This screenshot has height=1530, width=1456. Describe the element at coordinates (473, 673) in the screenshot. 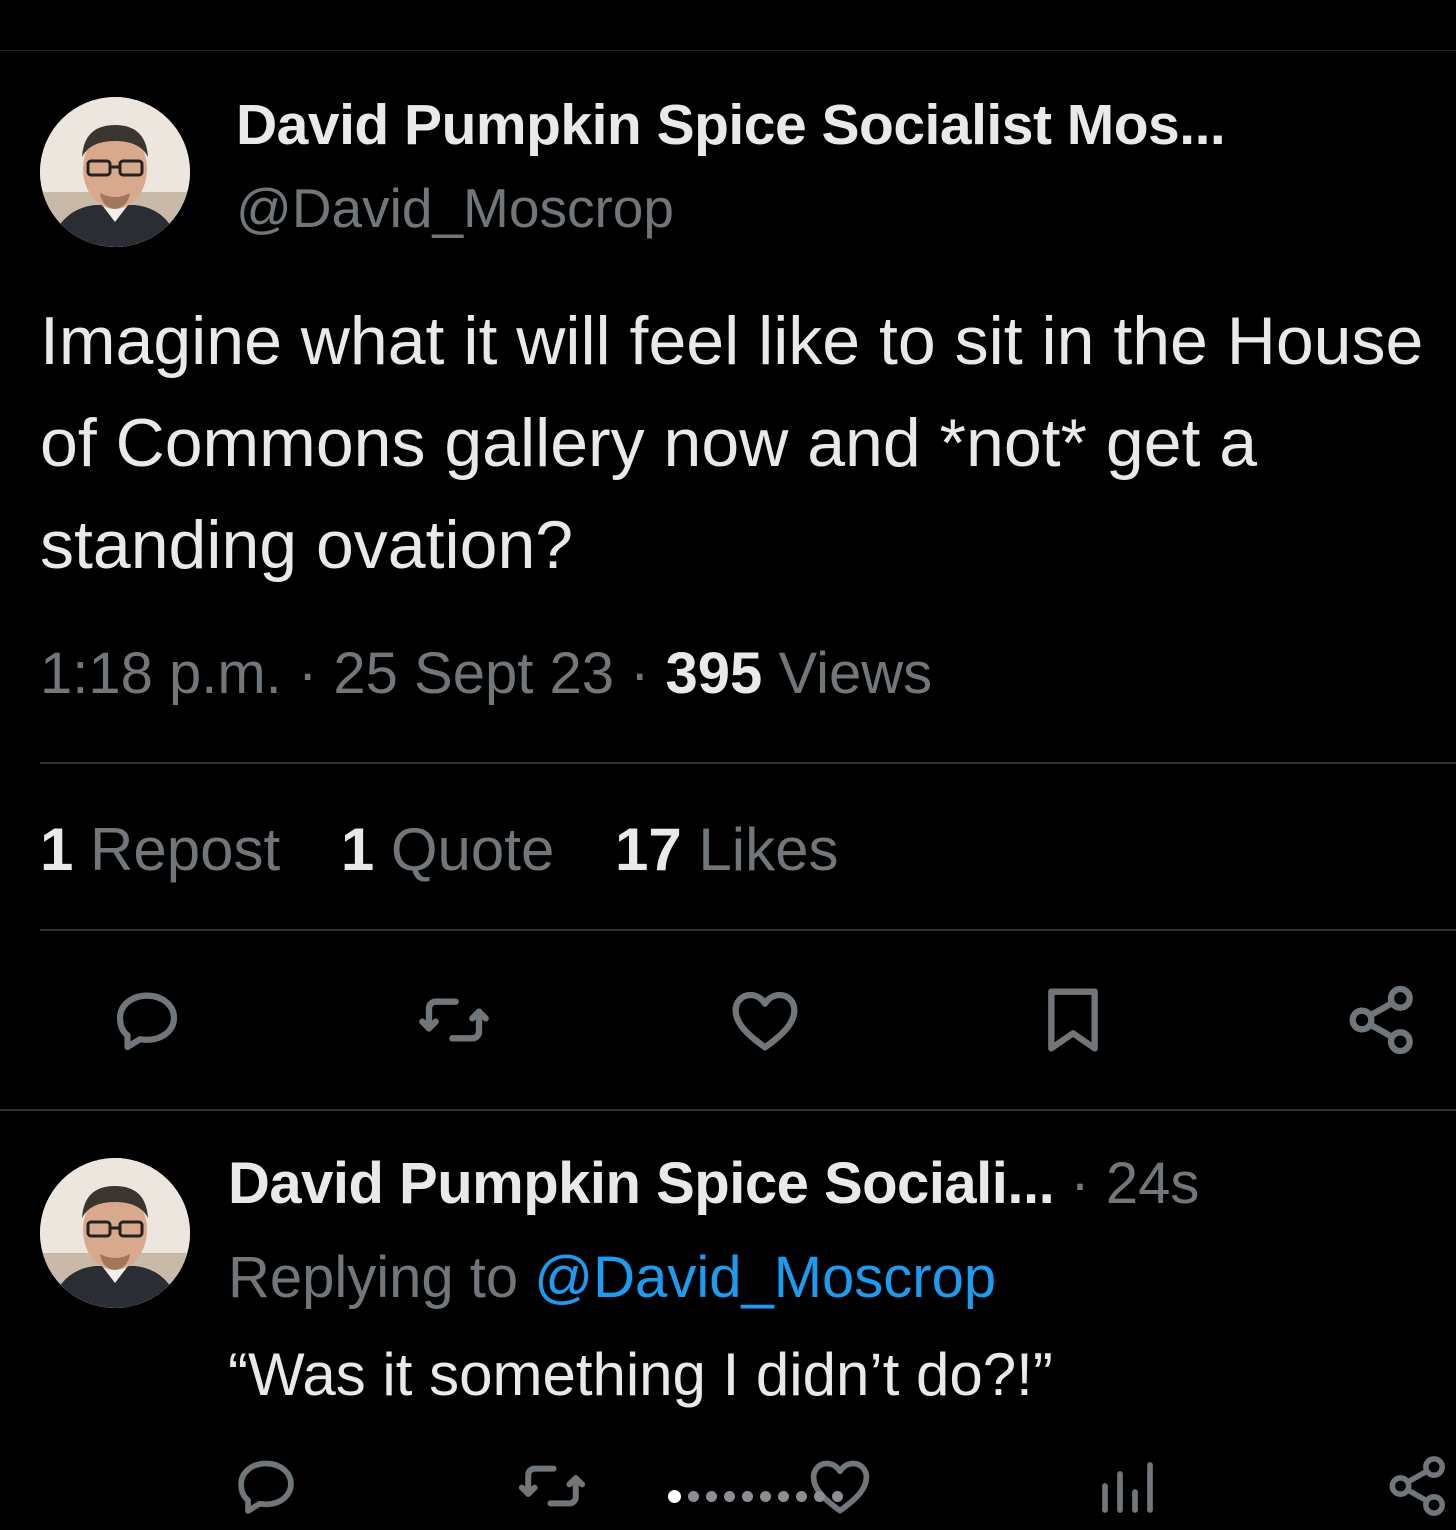

I see `tweet-date: 25 Sept 23` at that location.